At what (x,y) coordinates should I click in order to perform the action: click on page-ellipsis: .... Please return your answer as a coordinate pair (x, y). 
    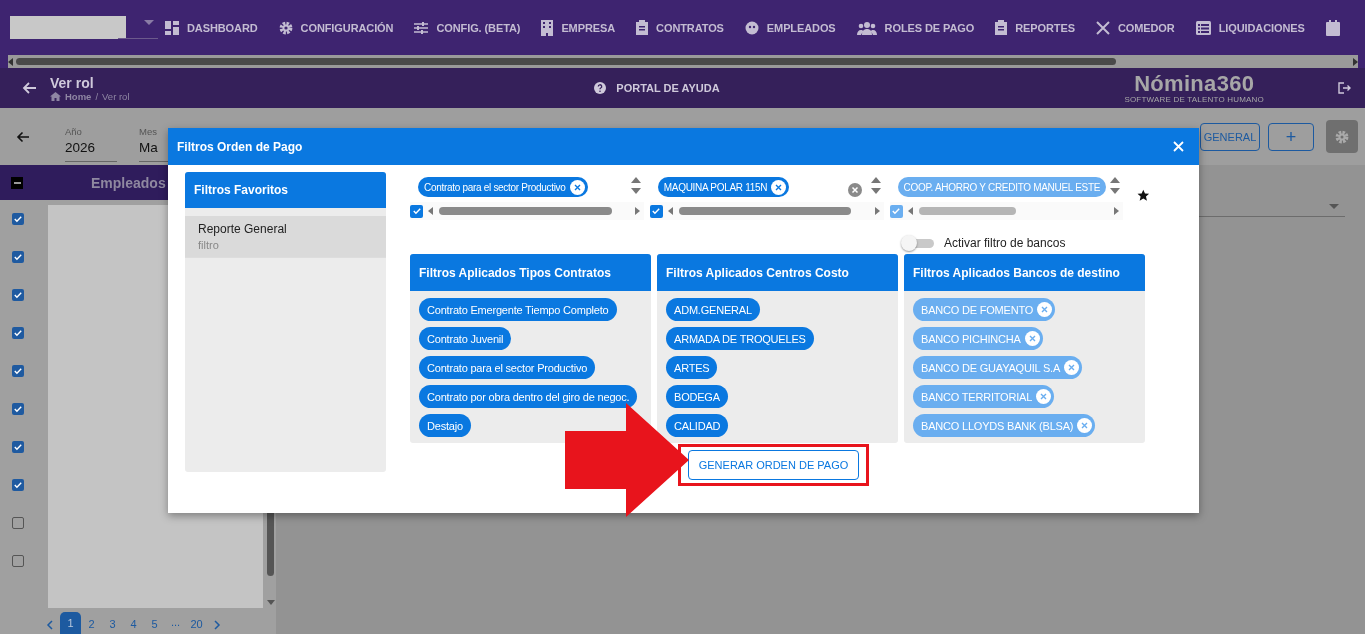
    Looking at the image, I should click on (175, 623).